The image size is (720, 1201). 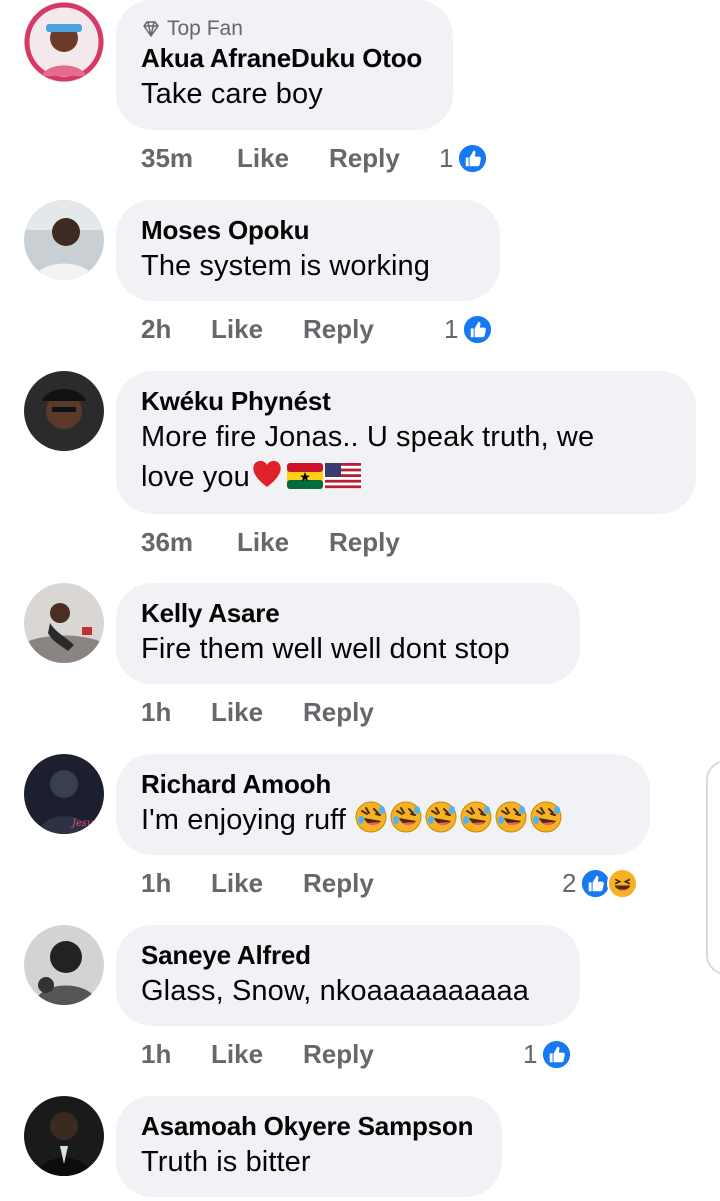 What do you see at coordinates (86, 823) in the screenshot?
I see `svg-text: Jesus!` at bounding box center [86, 823].